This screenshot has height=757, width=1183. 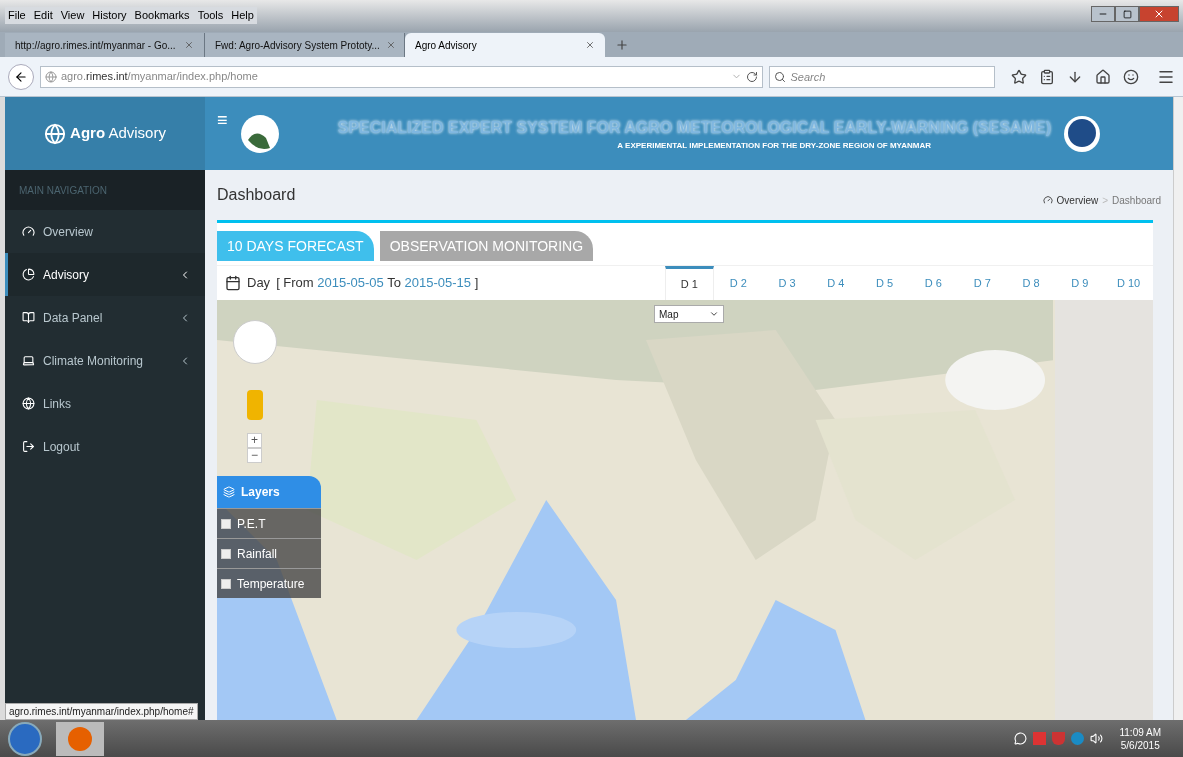 I want to click on back-button, so click(x=21, y=76).